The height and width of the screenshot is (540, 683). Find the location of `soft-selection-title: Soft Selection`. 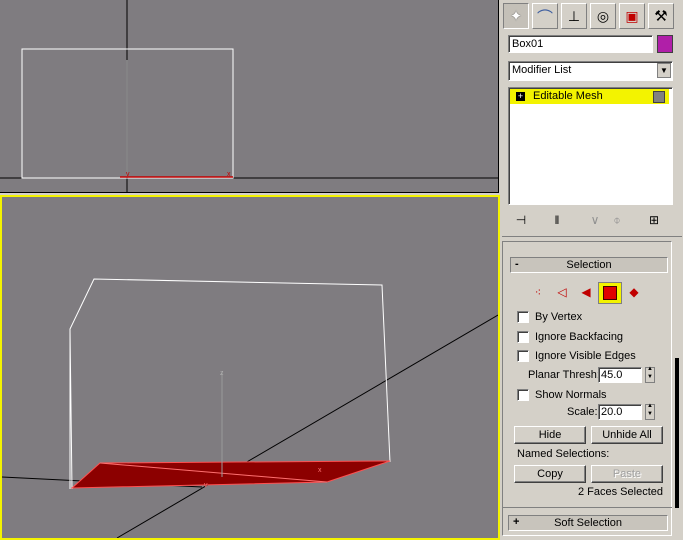

soft-selection-title: Soft Selection is located at coordinates (588, 523).